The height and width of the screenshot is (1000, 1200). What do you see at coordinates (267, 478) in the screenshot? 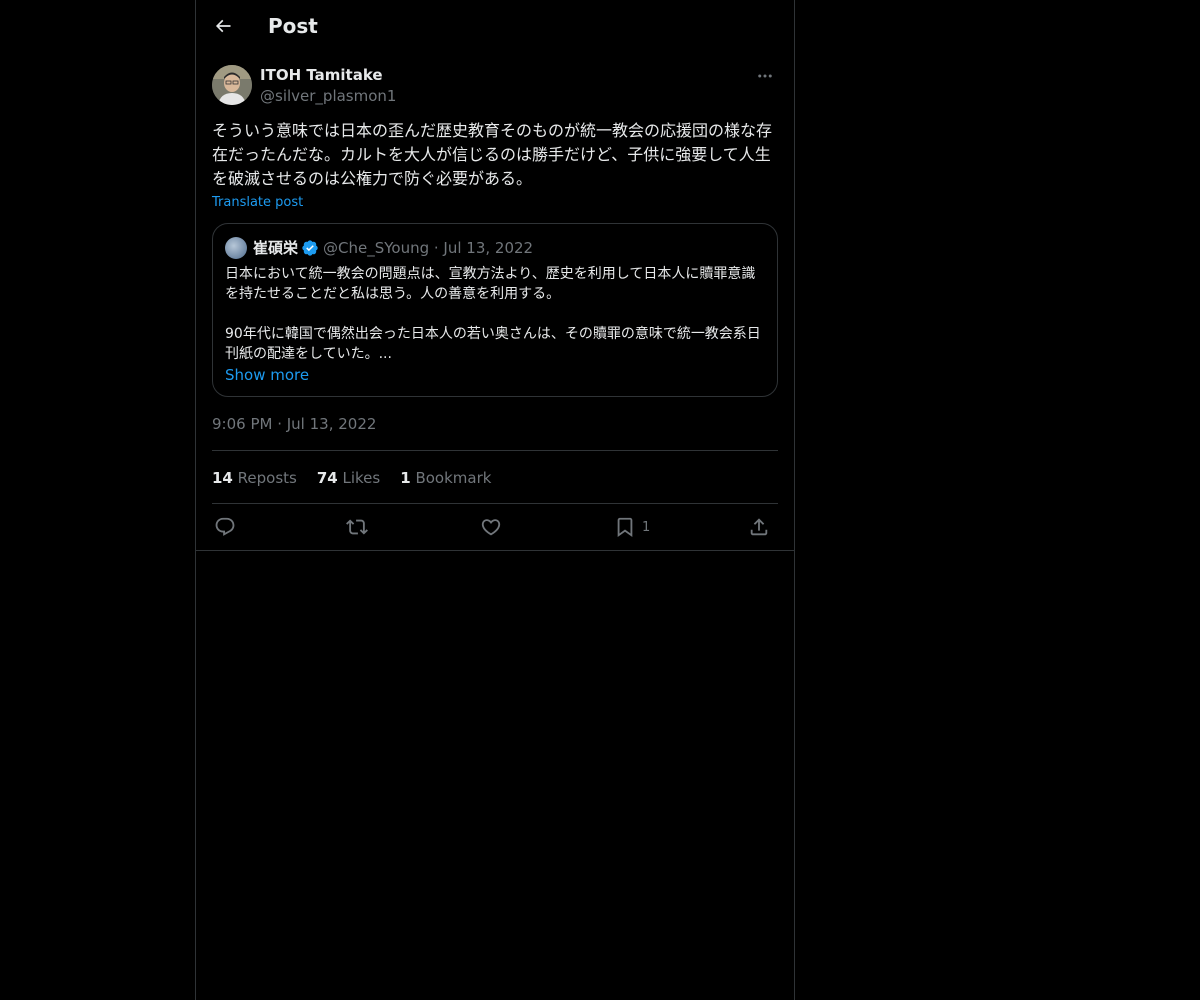
I see `reposts-label: Reposts` at bounding box center [267, 478].